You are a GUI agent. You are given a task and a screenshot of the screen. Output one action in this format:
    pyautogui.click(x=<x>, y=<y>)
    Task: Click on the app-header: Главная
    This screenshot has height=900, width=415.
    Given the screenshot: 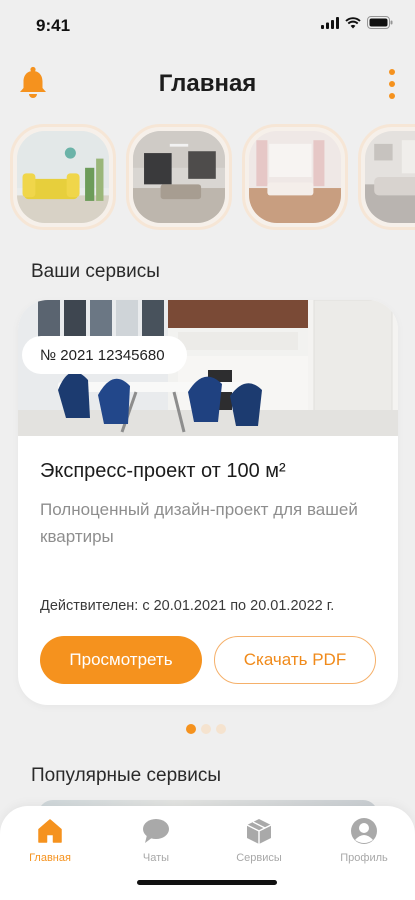 What is the action you would take?
    pyautogui.click(x=207, y=83)
    